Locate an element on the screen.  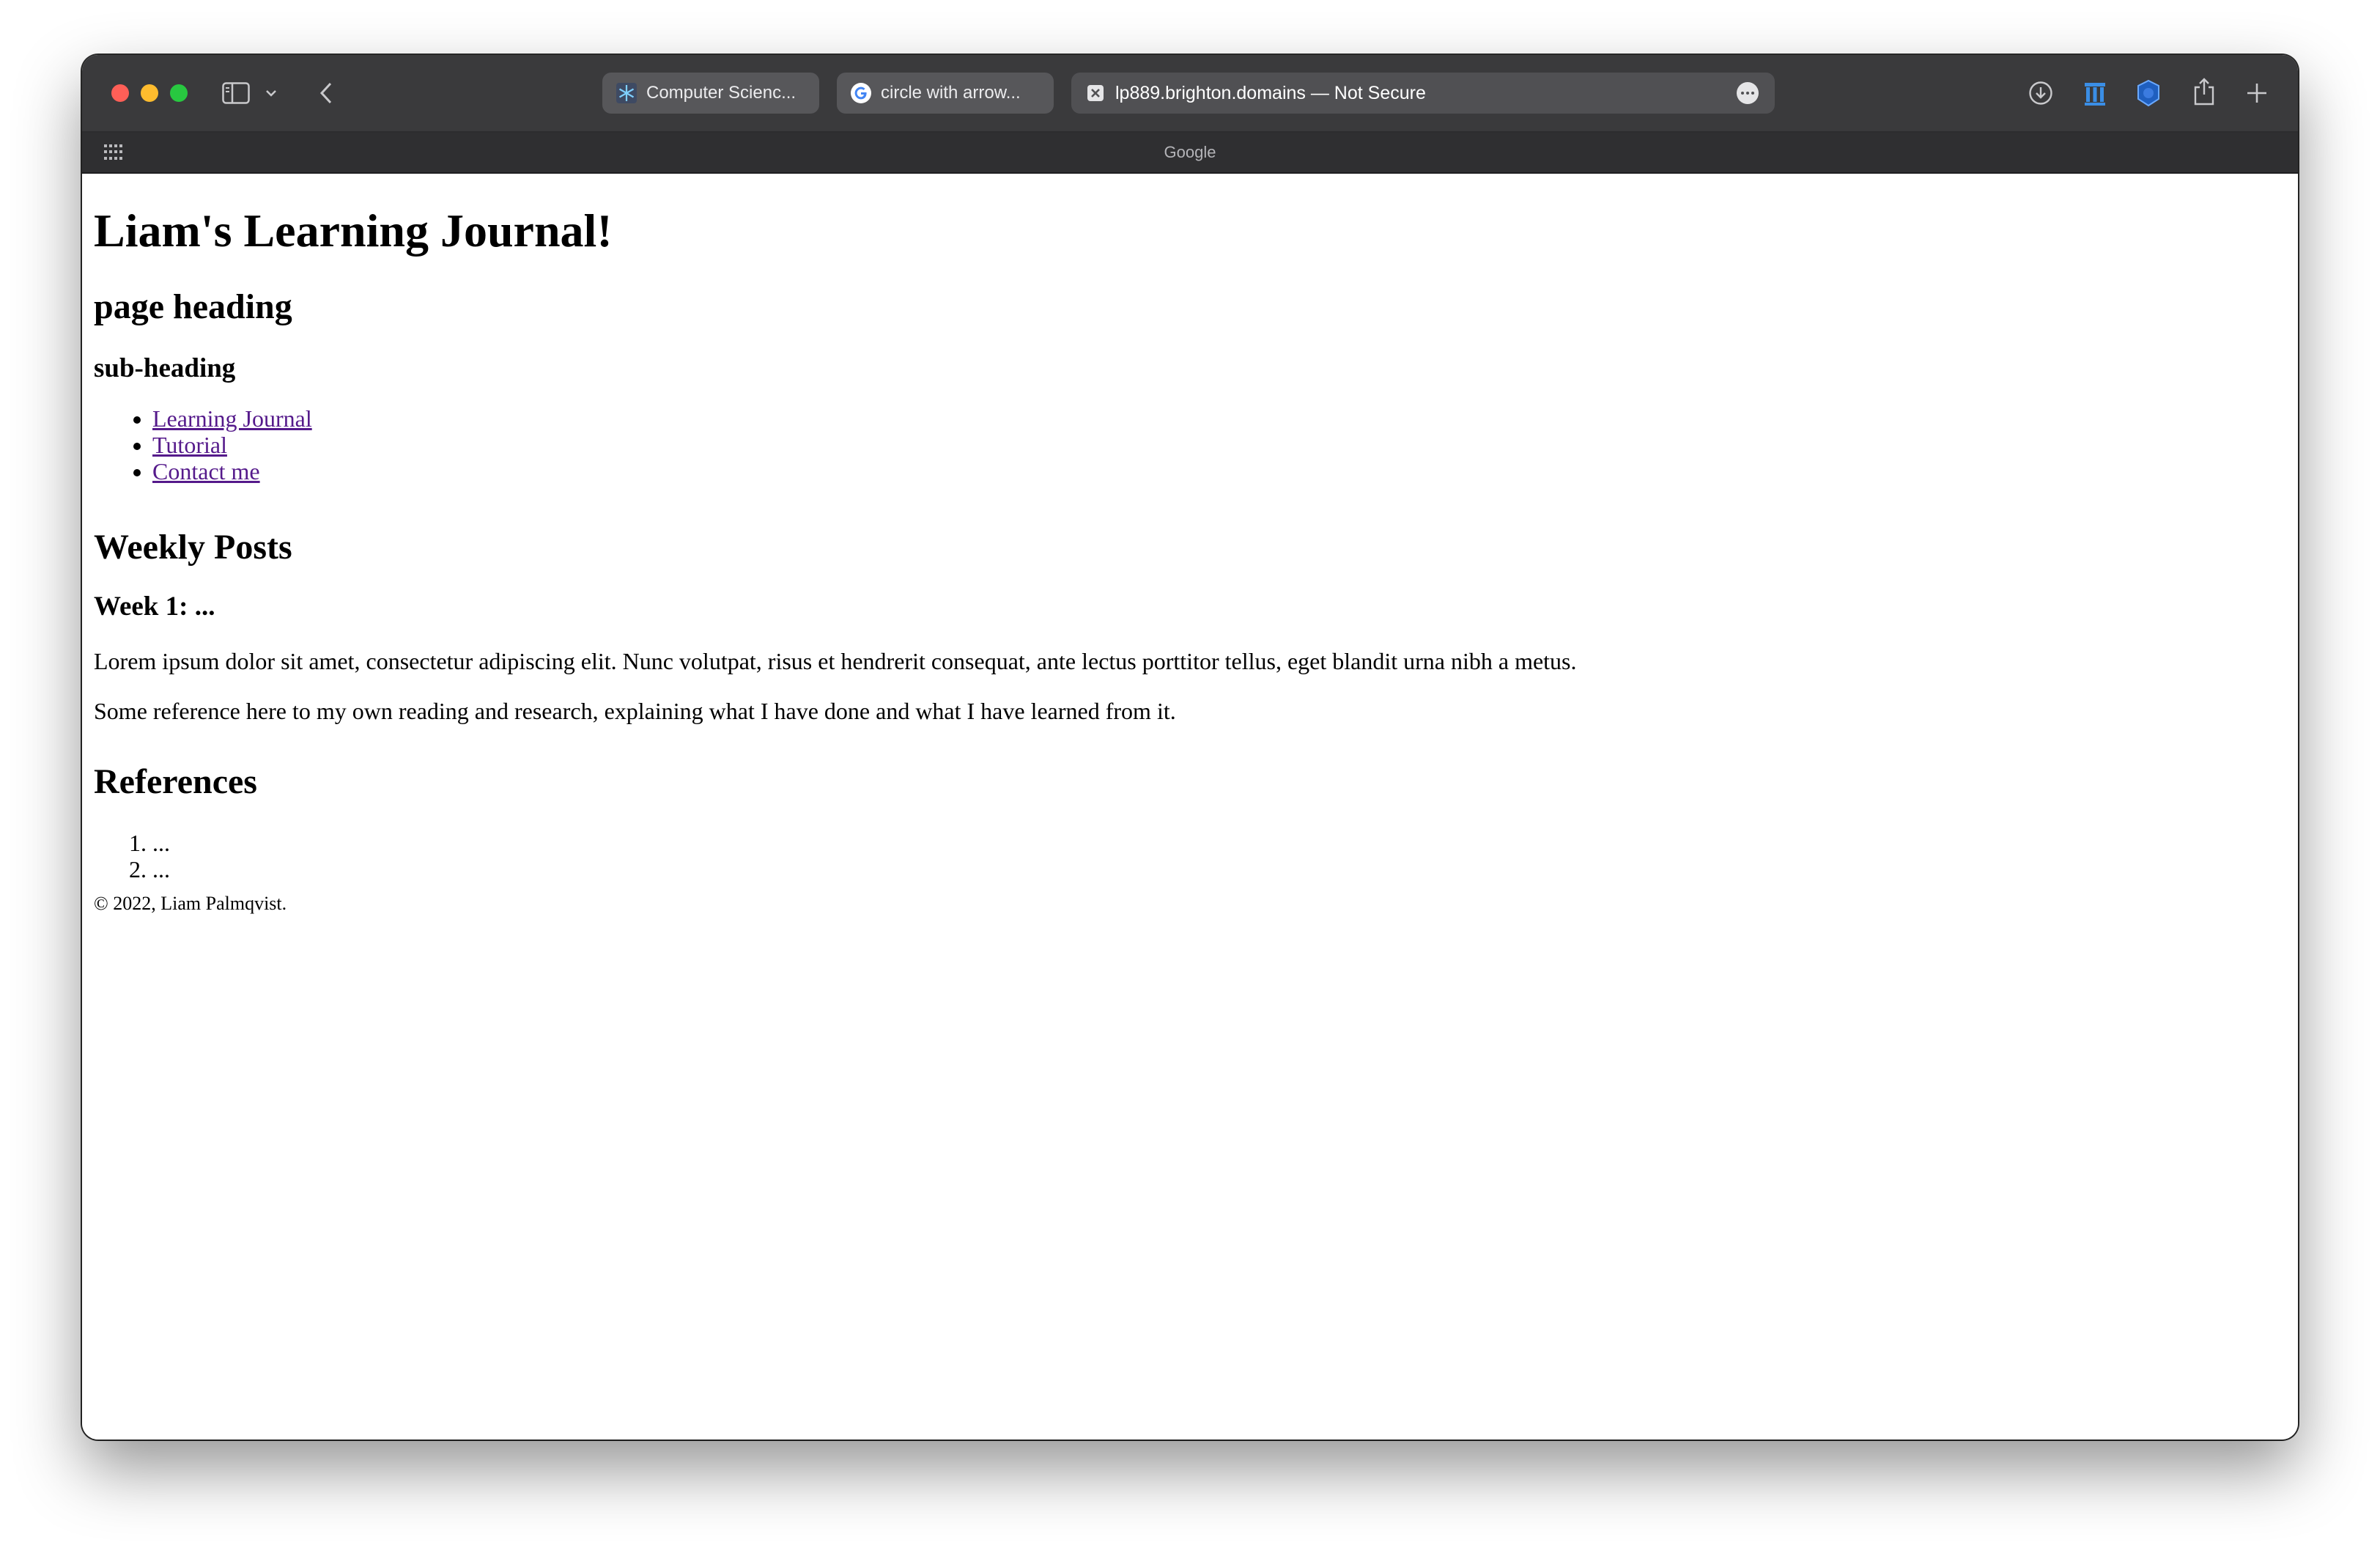
share-icon is located at coordinates (2204, 91).